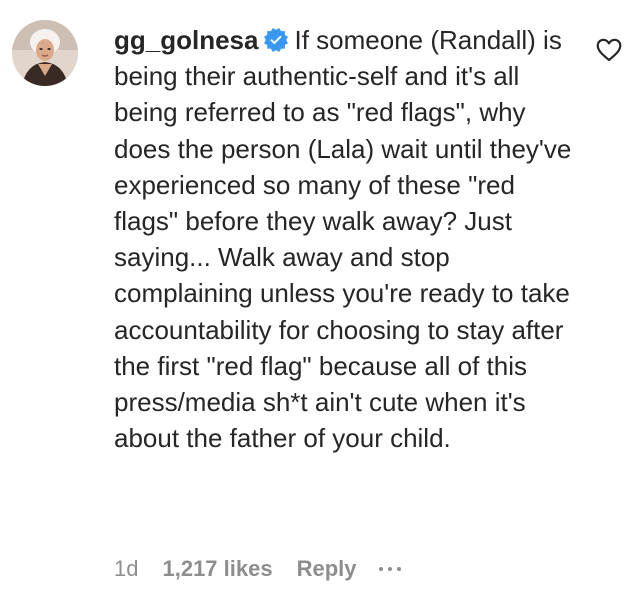 This screenshot has height=604, width=640. Describe the element at coordinates (126, 569) in the screenshot. I see `comment-timestamp: 1d` at that location.